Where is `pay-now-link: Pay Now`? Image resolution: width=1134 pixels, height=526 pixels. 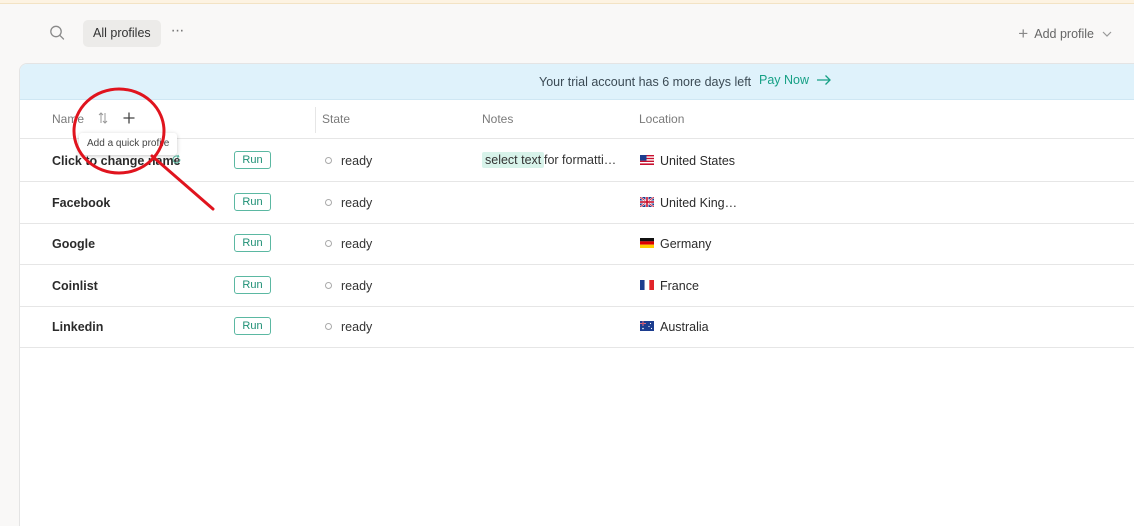 pay-now-link: Pay Now is located at coordinates (795, 80).